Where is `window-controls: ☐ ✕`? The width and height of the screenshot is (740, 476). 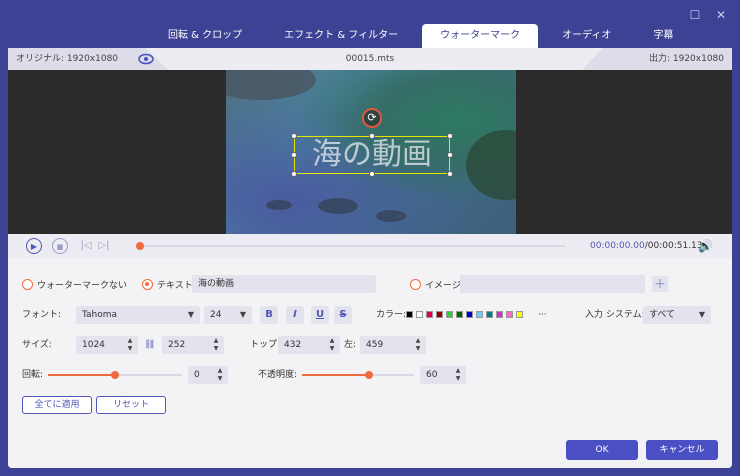
window-controls: ☐ ✕ is located at coordinates (708, 15).